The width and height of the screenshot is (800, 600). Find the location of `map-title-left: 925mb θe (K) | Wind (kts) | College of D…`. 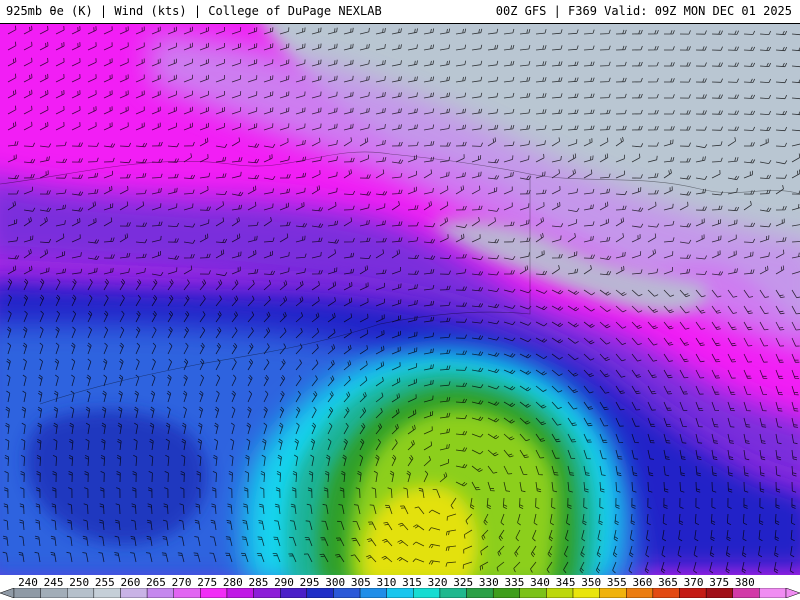

map-title-left: 925mb θe (K) | Wind (kts) | College of D… is located at coordinates (194, 11).